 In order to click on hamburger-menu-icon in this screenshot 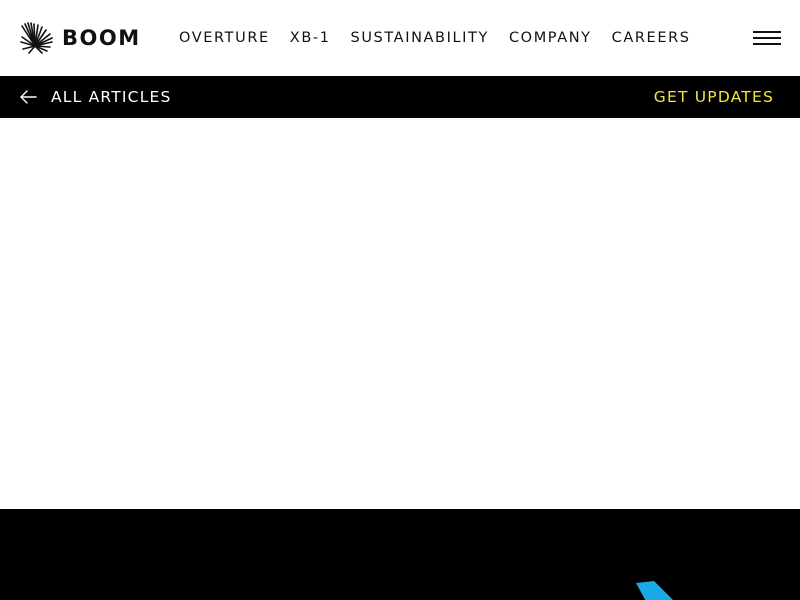, I will do `click(767, 38)`.